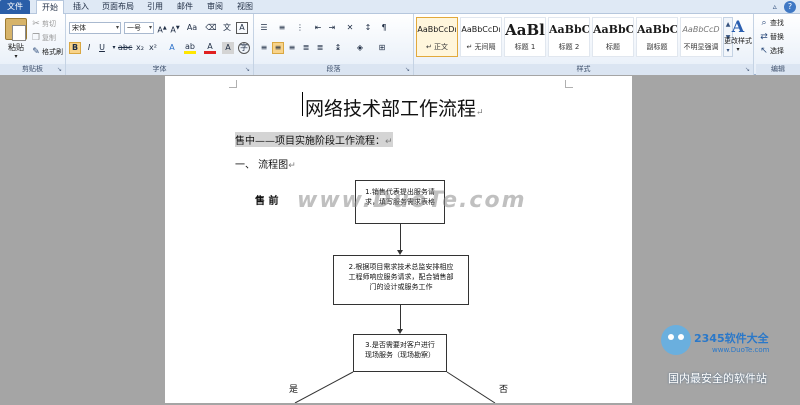 Image resolution: width=800 pixels, height=405 pixels. Describe the element at coordinates (332, 28) in the screenshot. I see `increase-indent-icon: ⇥` at that location.